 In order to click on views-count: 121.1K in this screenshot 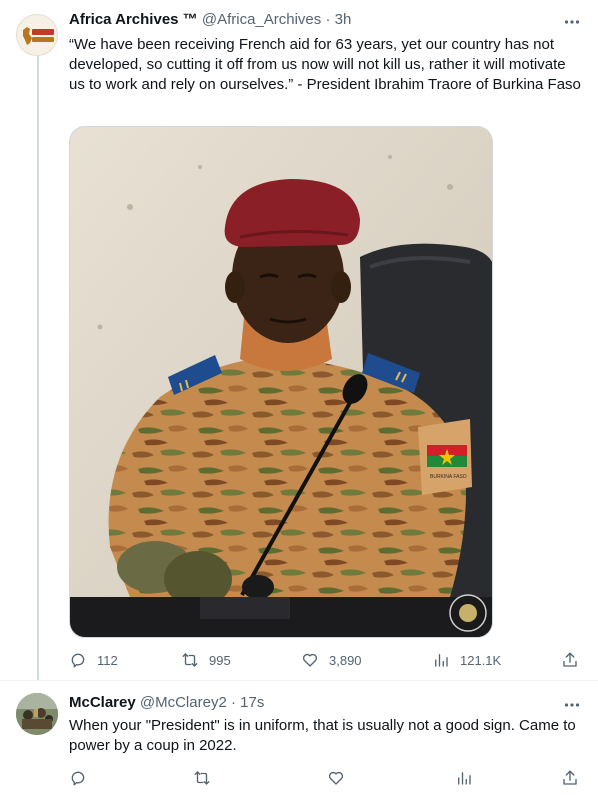, I will do `click(481, 660)`.